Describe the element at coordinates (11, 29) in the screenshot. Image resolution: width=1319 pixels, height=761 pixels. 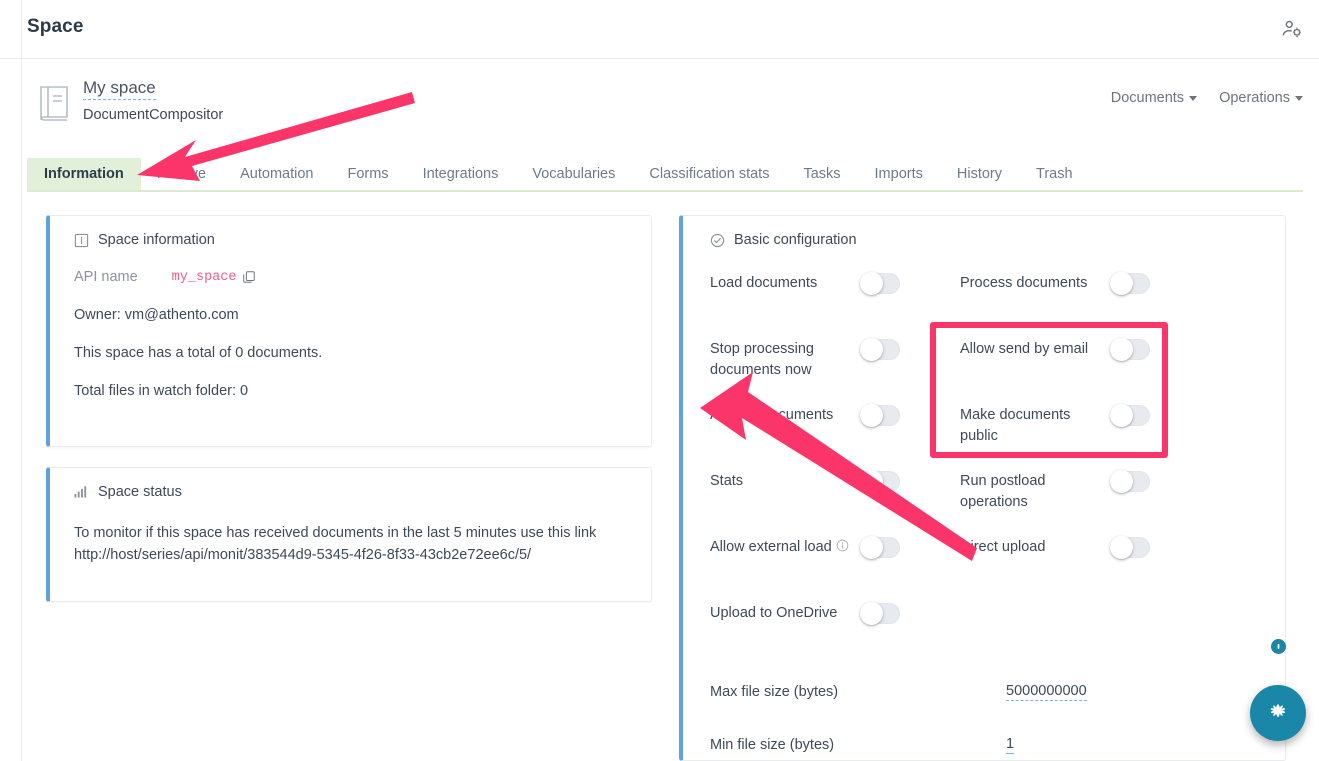
I see `top-left-rail` at that location.